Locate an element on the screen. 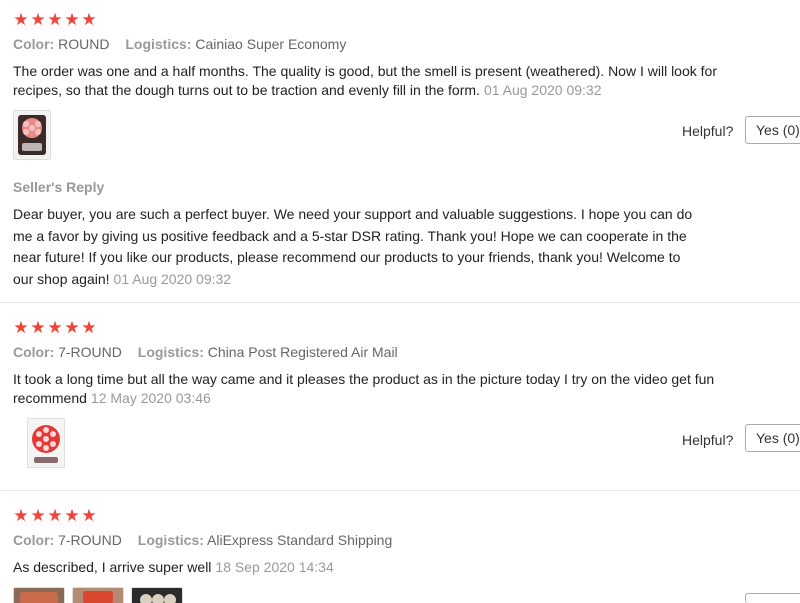  review-date: 12 May 2020 03:46 is located at coordinates (150, 398).